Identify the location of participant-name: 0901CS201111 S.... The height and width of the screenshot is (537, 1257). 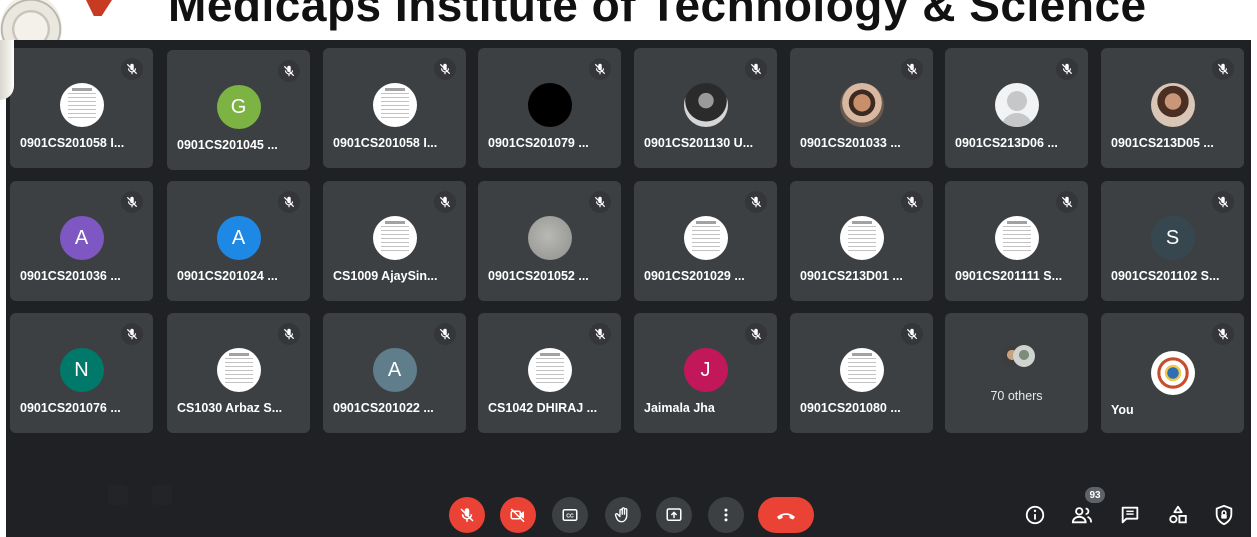
(1009, 276).